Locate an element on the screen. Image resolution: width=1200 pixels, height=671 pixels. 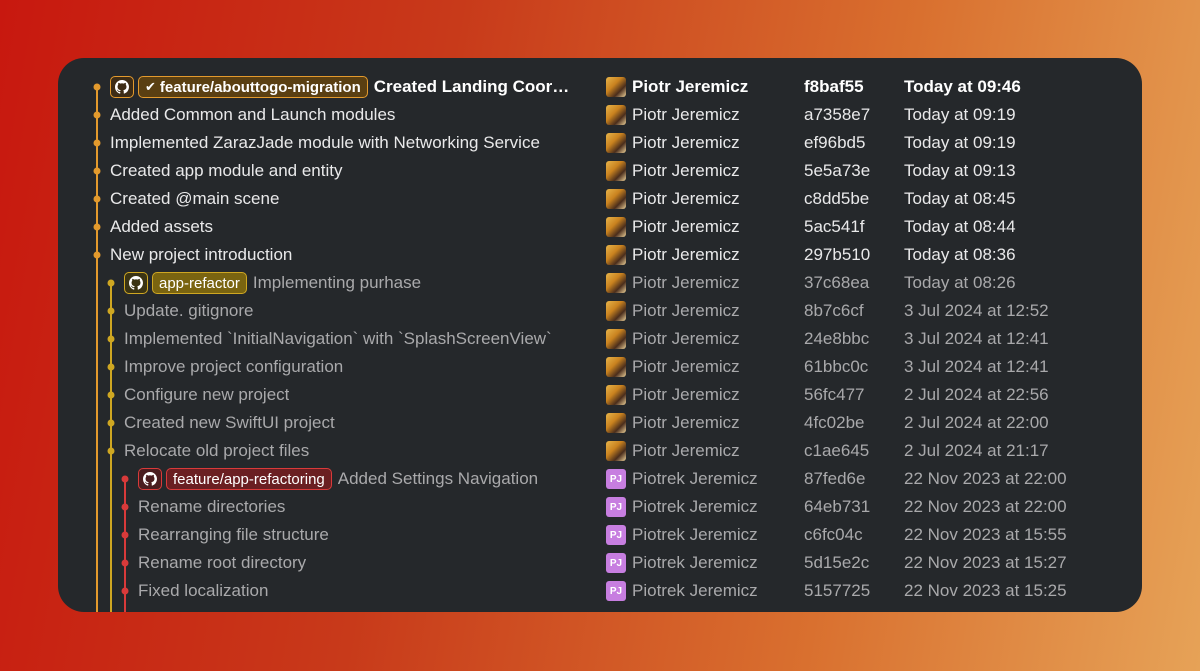
commit-message: New project introduction is located at coordinates (201, 254).